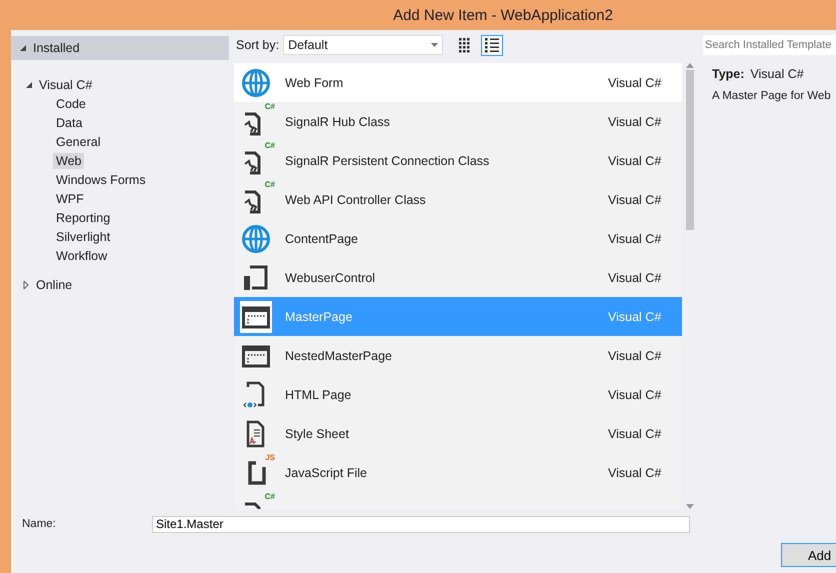  I want to click on icon-badge-label: JS, so click(270, 458).